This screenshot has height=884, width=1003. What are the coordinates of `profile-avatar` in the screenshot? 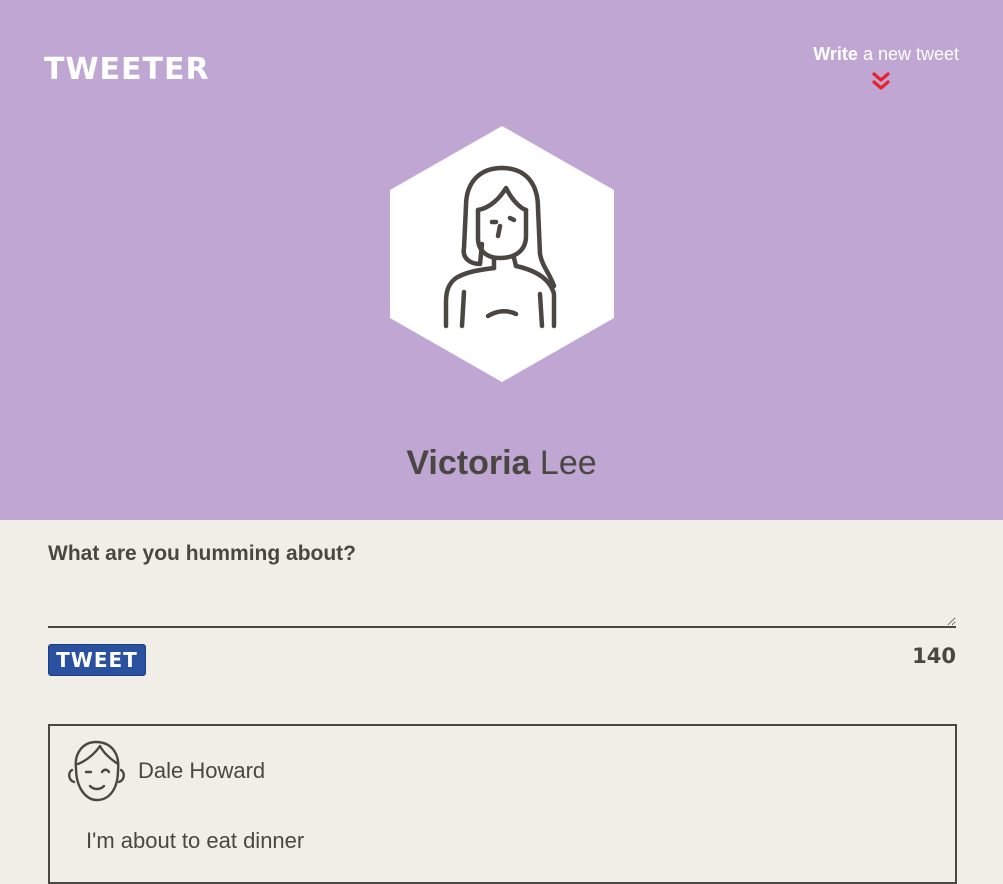 It's located at (502, 254).